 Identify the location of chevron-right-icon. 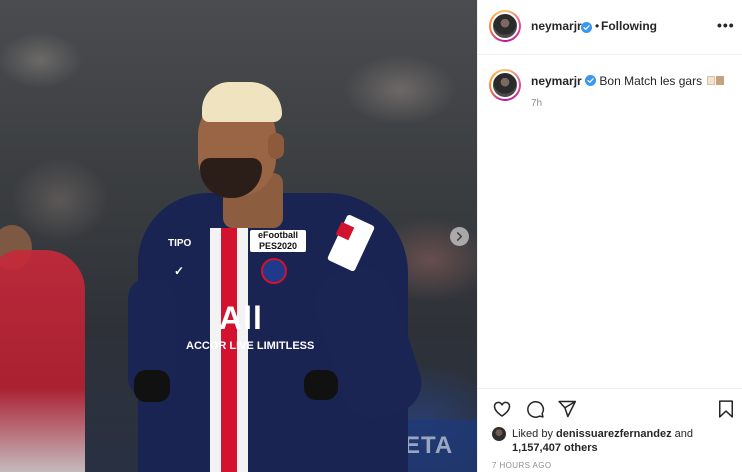
(459, 236).